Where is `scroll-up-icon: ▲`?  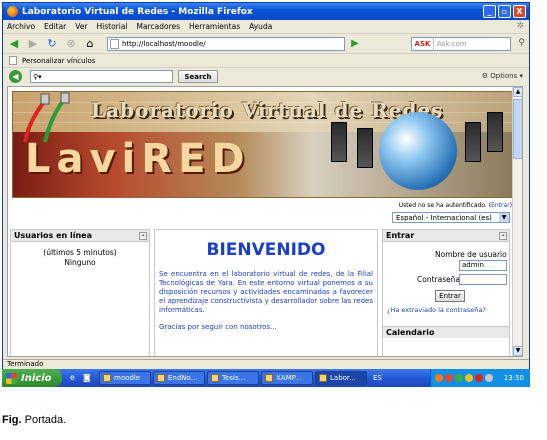 scroll-up-icon: ▲ is located at coordinates (517, 92).